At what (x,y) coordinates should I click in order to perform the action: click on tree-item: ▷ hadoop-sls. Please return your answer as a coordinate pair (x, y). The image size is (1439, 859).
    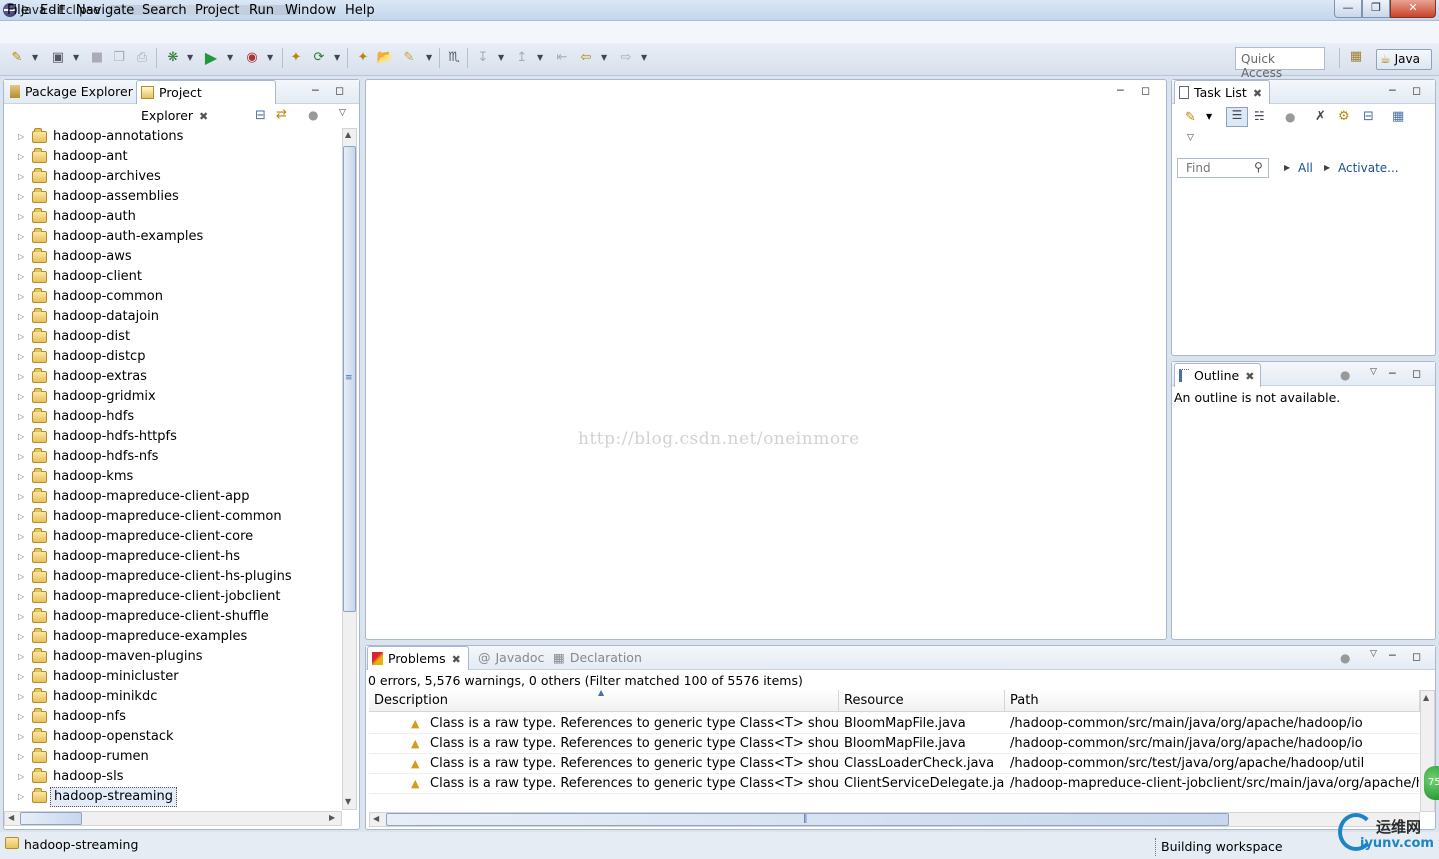
    Looking at the image, I should click on (173, 777).